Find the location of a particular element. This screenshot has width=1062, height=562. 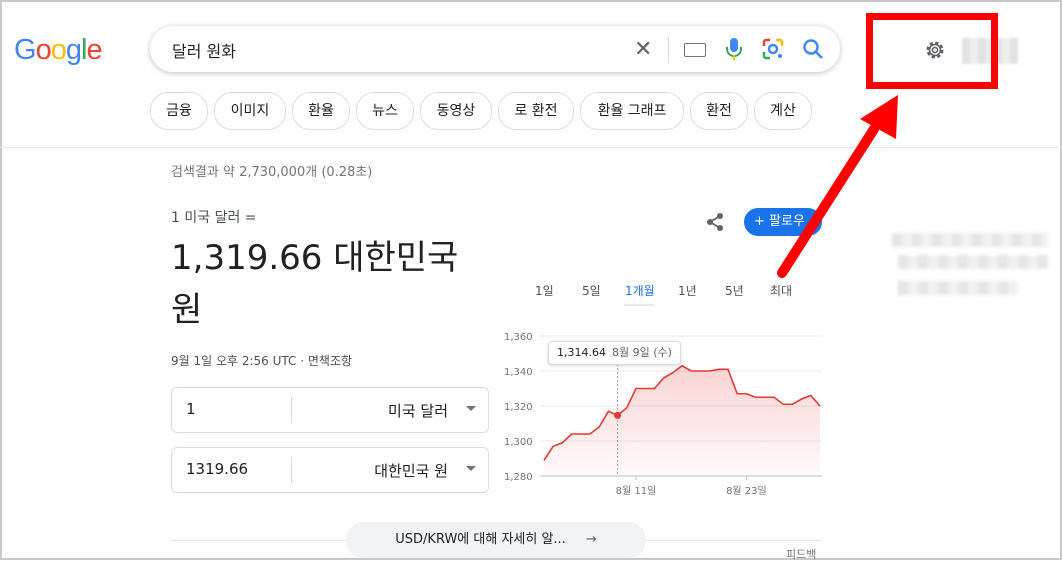

tooltip-date: 8월 9일 (수) is located at coordinates (641, 352).